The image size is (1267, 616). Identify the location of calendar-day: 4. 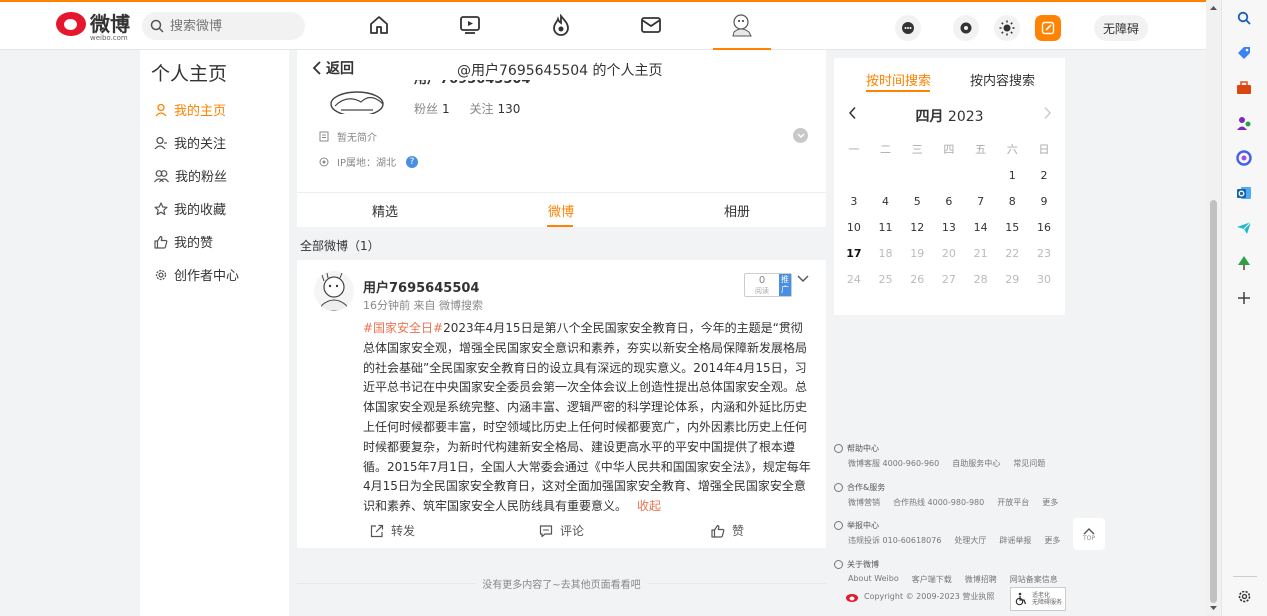
(886, 201).